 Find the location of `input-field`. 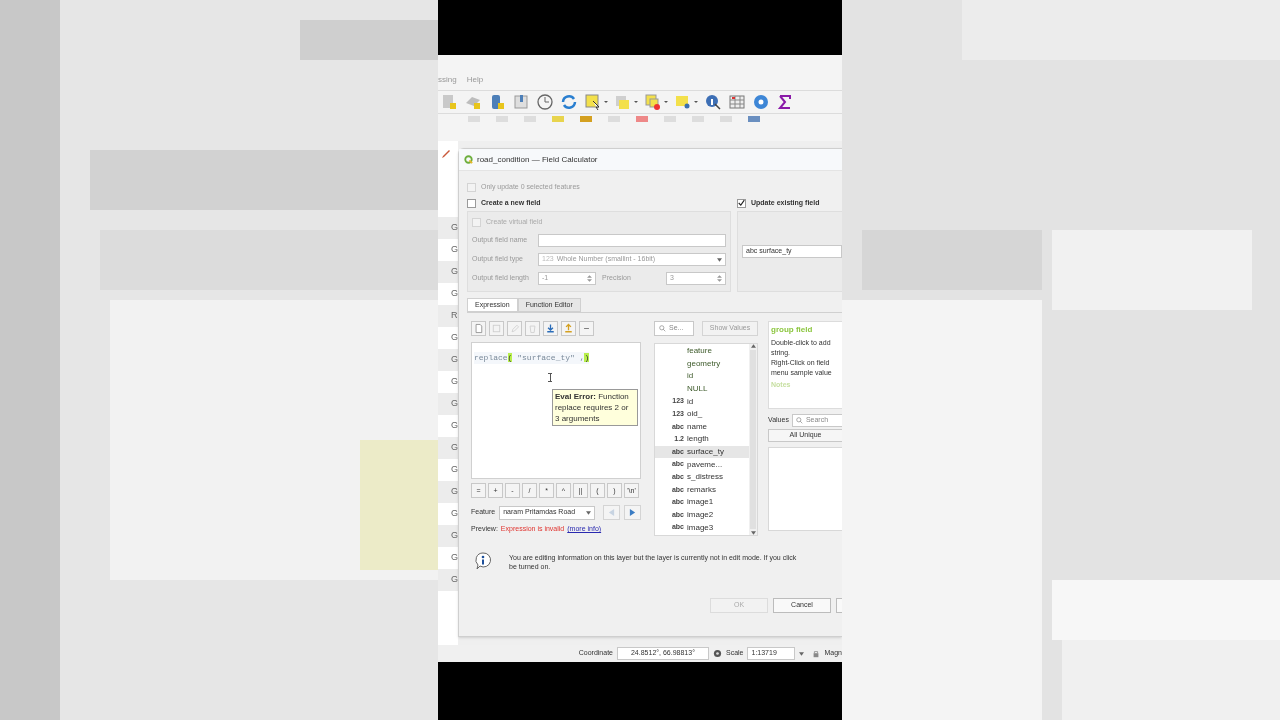

input-field is located at coordinates (632, 240).